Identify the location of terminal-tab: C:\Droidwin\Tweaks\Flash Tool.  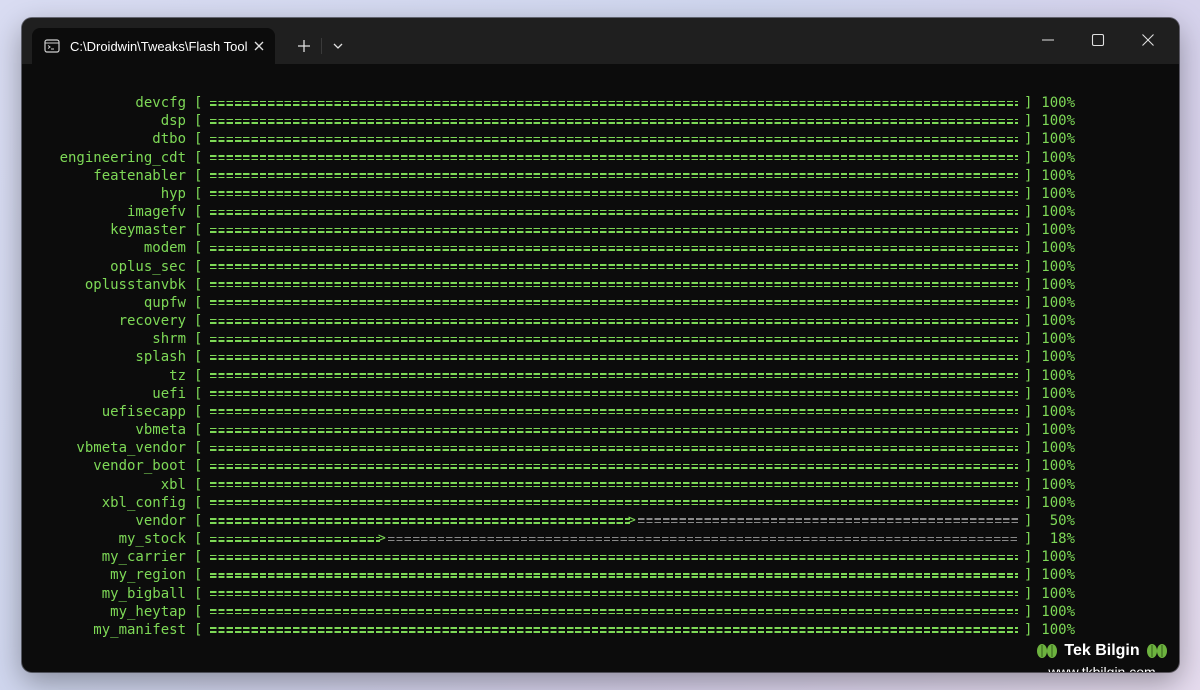
(153, 46).